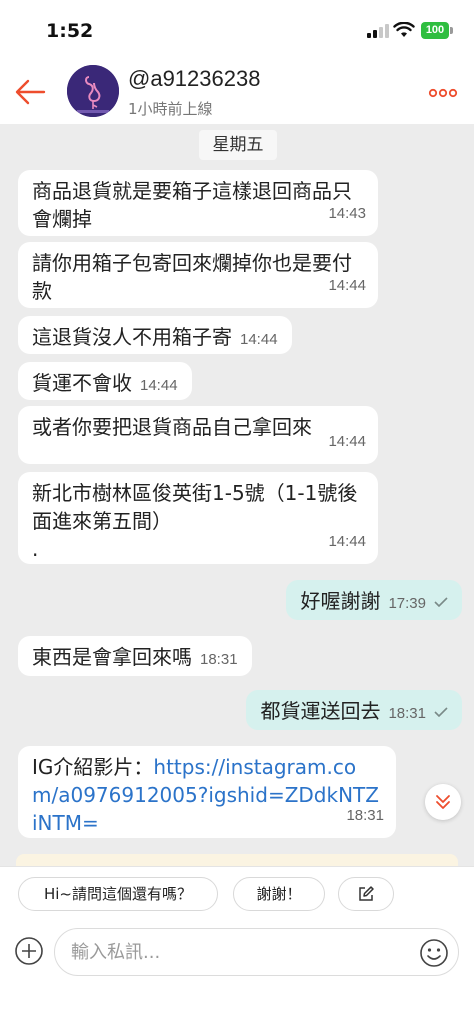 Image resolution: width=474 pixels, height=1024 pixels. I want to click on edit-quick-replies-button, so click(366, 894).